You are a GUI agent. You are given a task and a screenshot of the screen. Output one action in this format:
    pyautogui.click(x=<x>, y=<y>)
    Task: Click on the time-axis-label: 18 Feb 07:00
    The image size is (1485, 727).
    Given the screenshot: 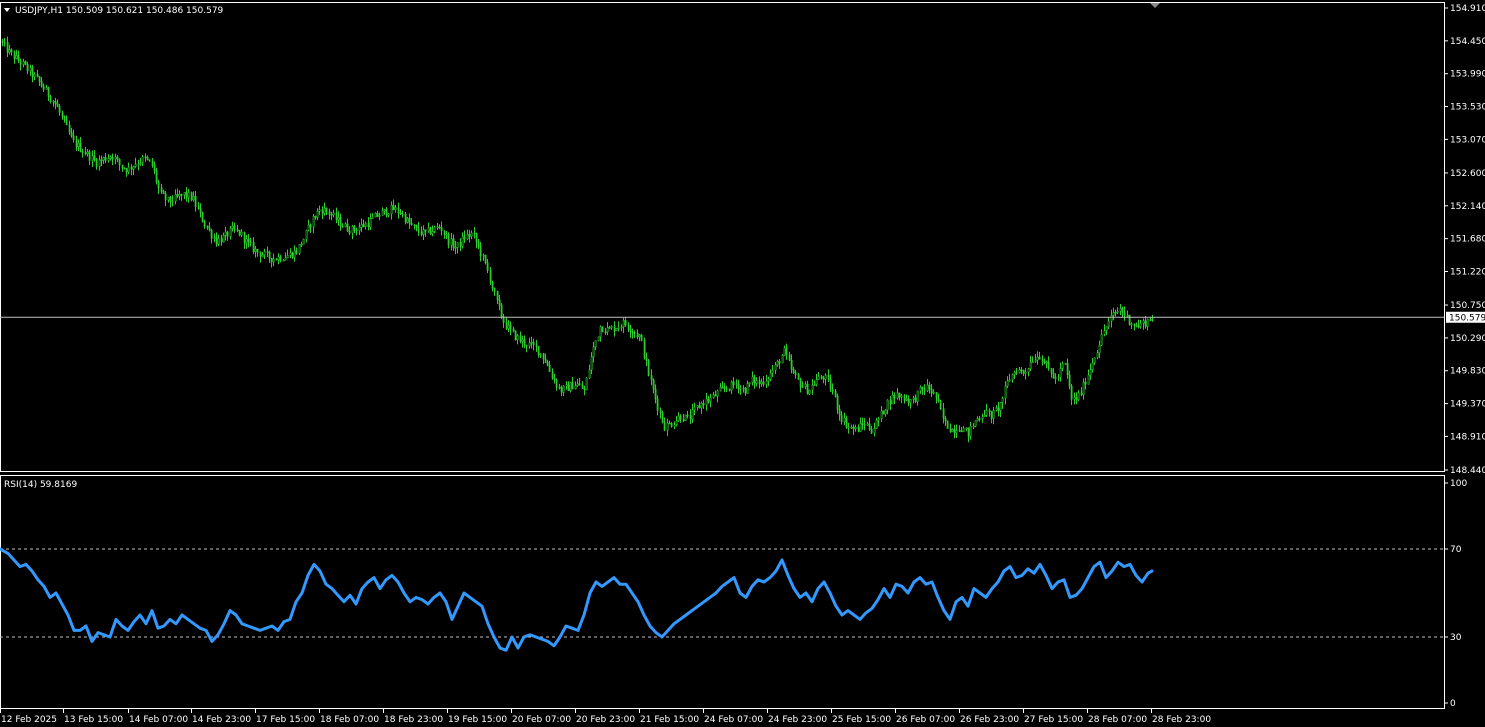 What is the action you would take?
    pyautogui.click(x=349, y=720)
    